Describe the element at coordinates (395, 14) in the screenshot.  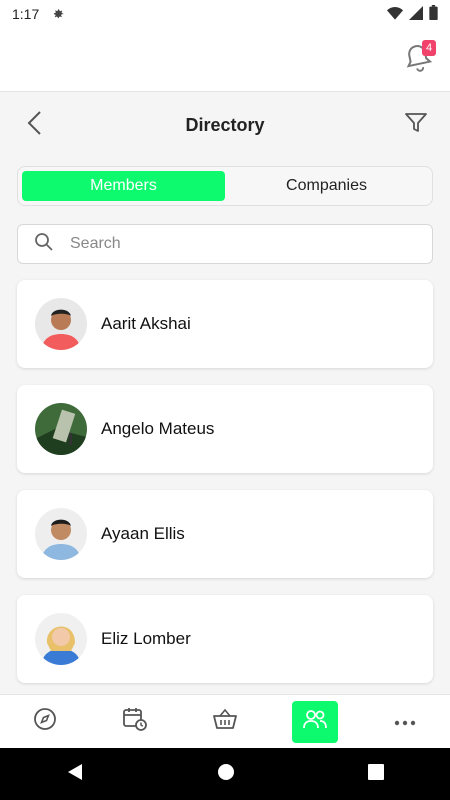
I see `wifi-icon` at that location.